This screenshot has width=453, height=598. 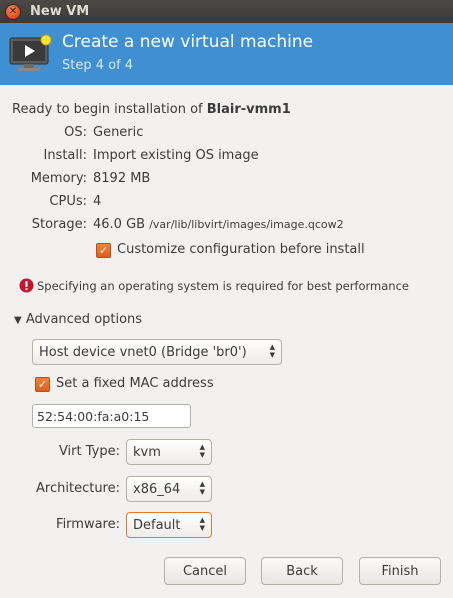 I want to click on mac-address-input: 52:54:00:fa:a0:15, so click(x=111, y=416).